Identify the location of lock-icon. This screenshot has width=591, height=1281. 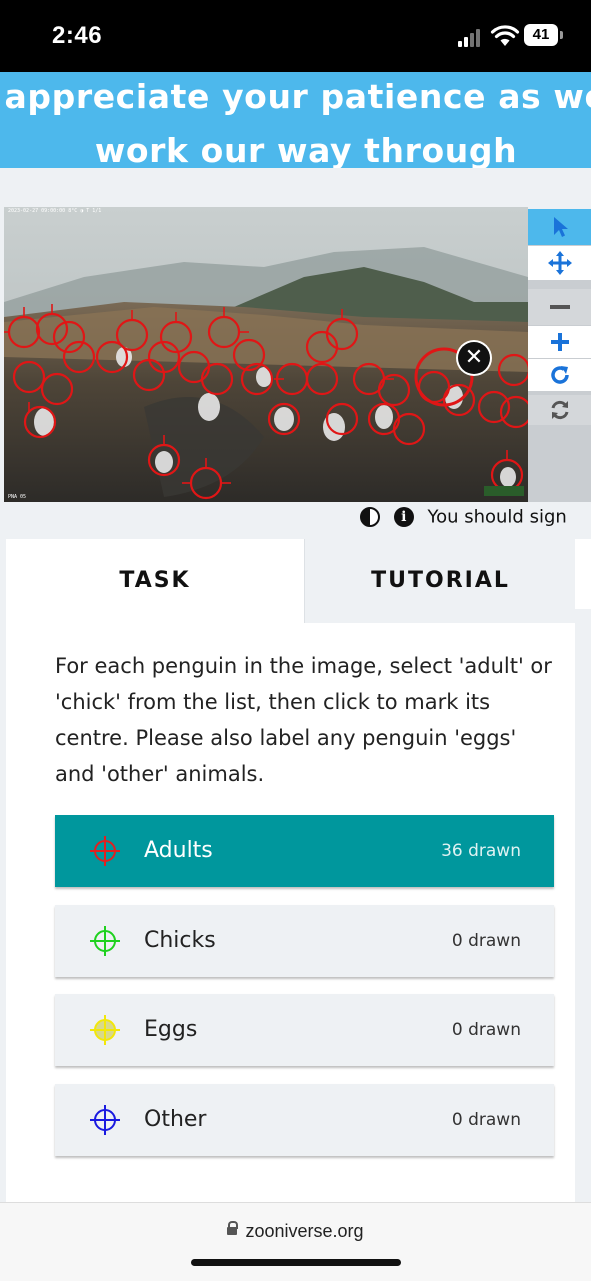
(233, 1228).